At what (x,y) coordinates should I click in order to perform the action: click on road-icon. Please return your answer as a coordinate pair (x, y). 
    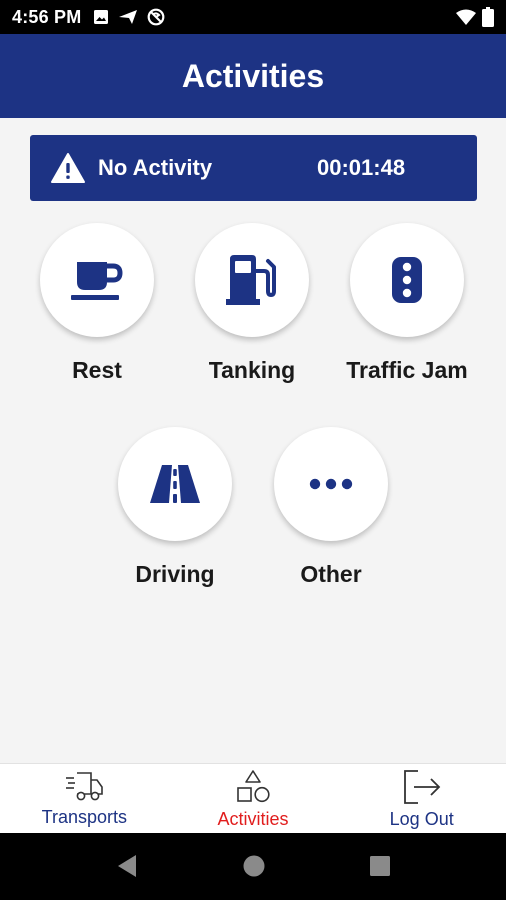
    Looking at the image, I should click on (175, 484).